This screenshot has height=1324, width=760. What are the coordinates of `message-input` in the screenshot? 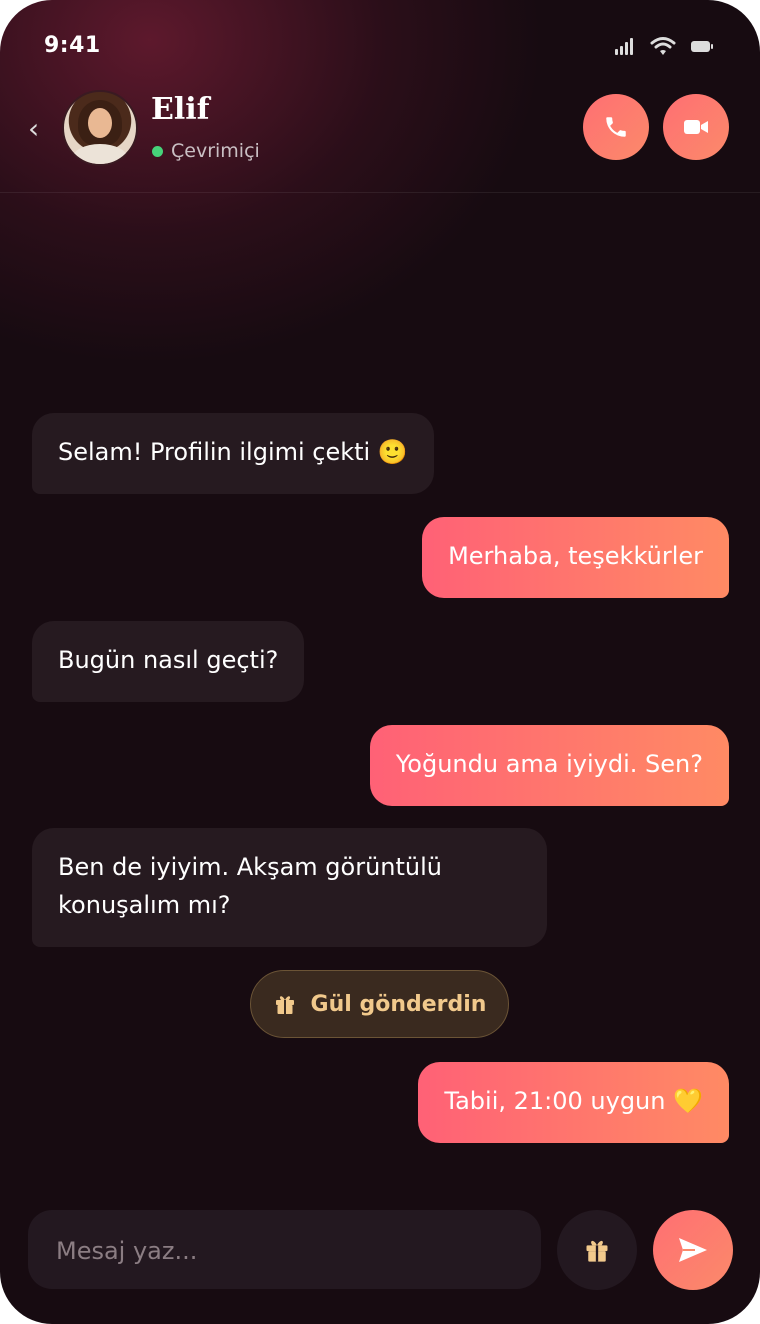 It's located at (286, 1250).